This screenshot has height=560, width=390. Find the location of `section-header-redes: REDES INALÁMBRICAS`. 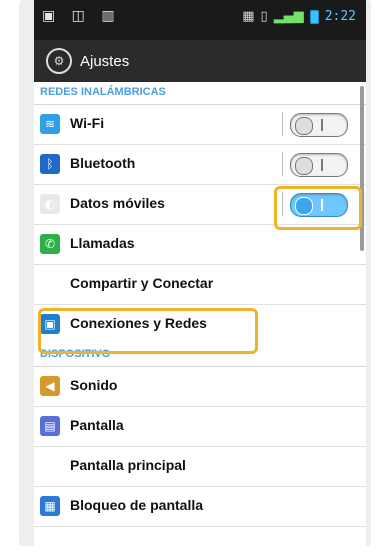

section-header-redes: REDES INALÁMBRICAS is located at coordinates (200, 93).